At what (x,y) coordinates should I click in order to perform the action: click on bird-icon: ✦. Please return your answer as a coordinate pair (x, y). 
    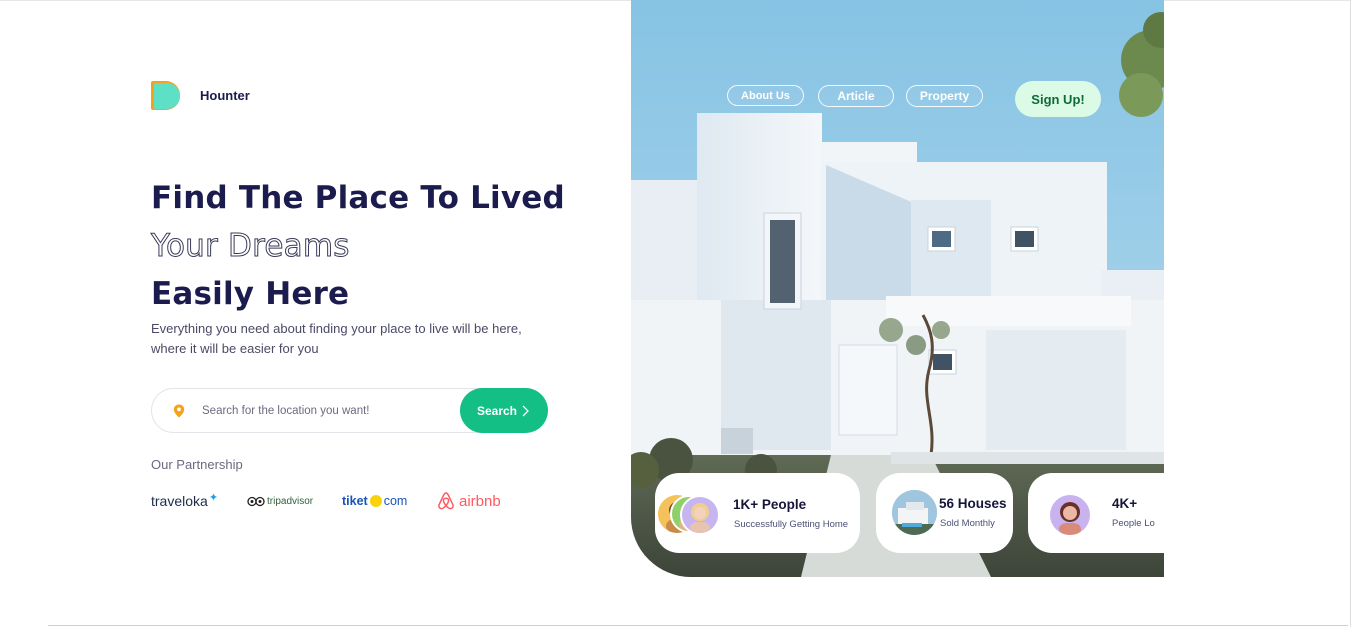
    Looking at the image, I should click on (213, 497).